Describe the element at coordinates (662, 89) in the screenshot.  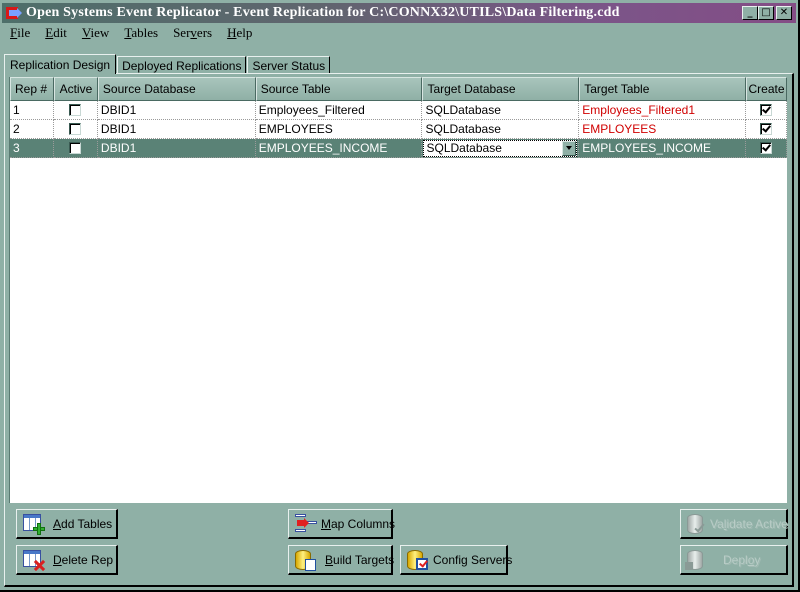
I see `column-header-target-table: Target Table` at that location.